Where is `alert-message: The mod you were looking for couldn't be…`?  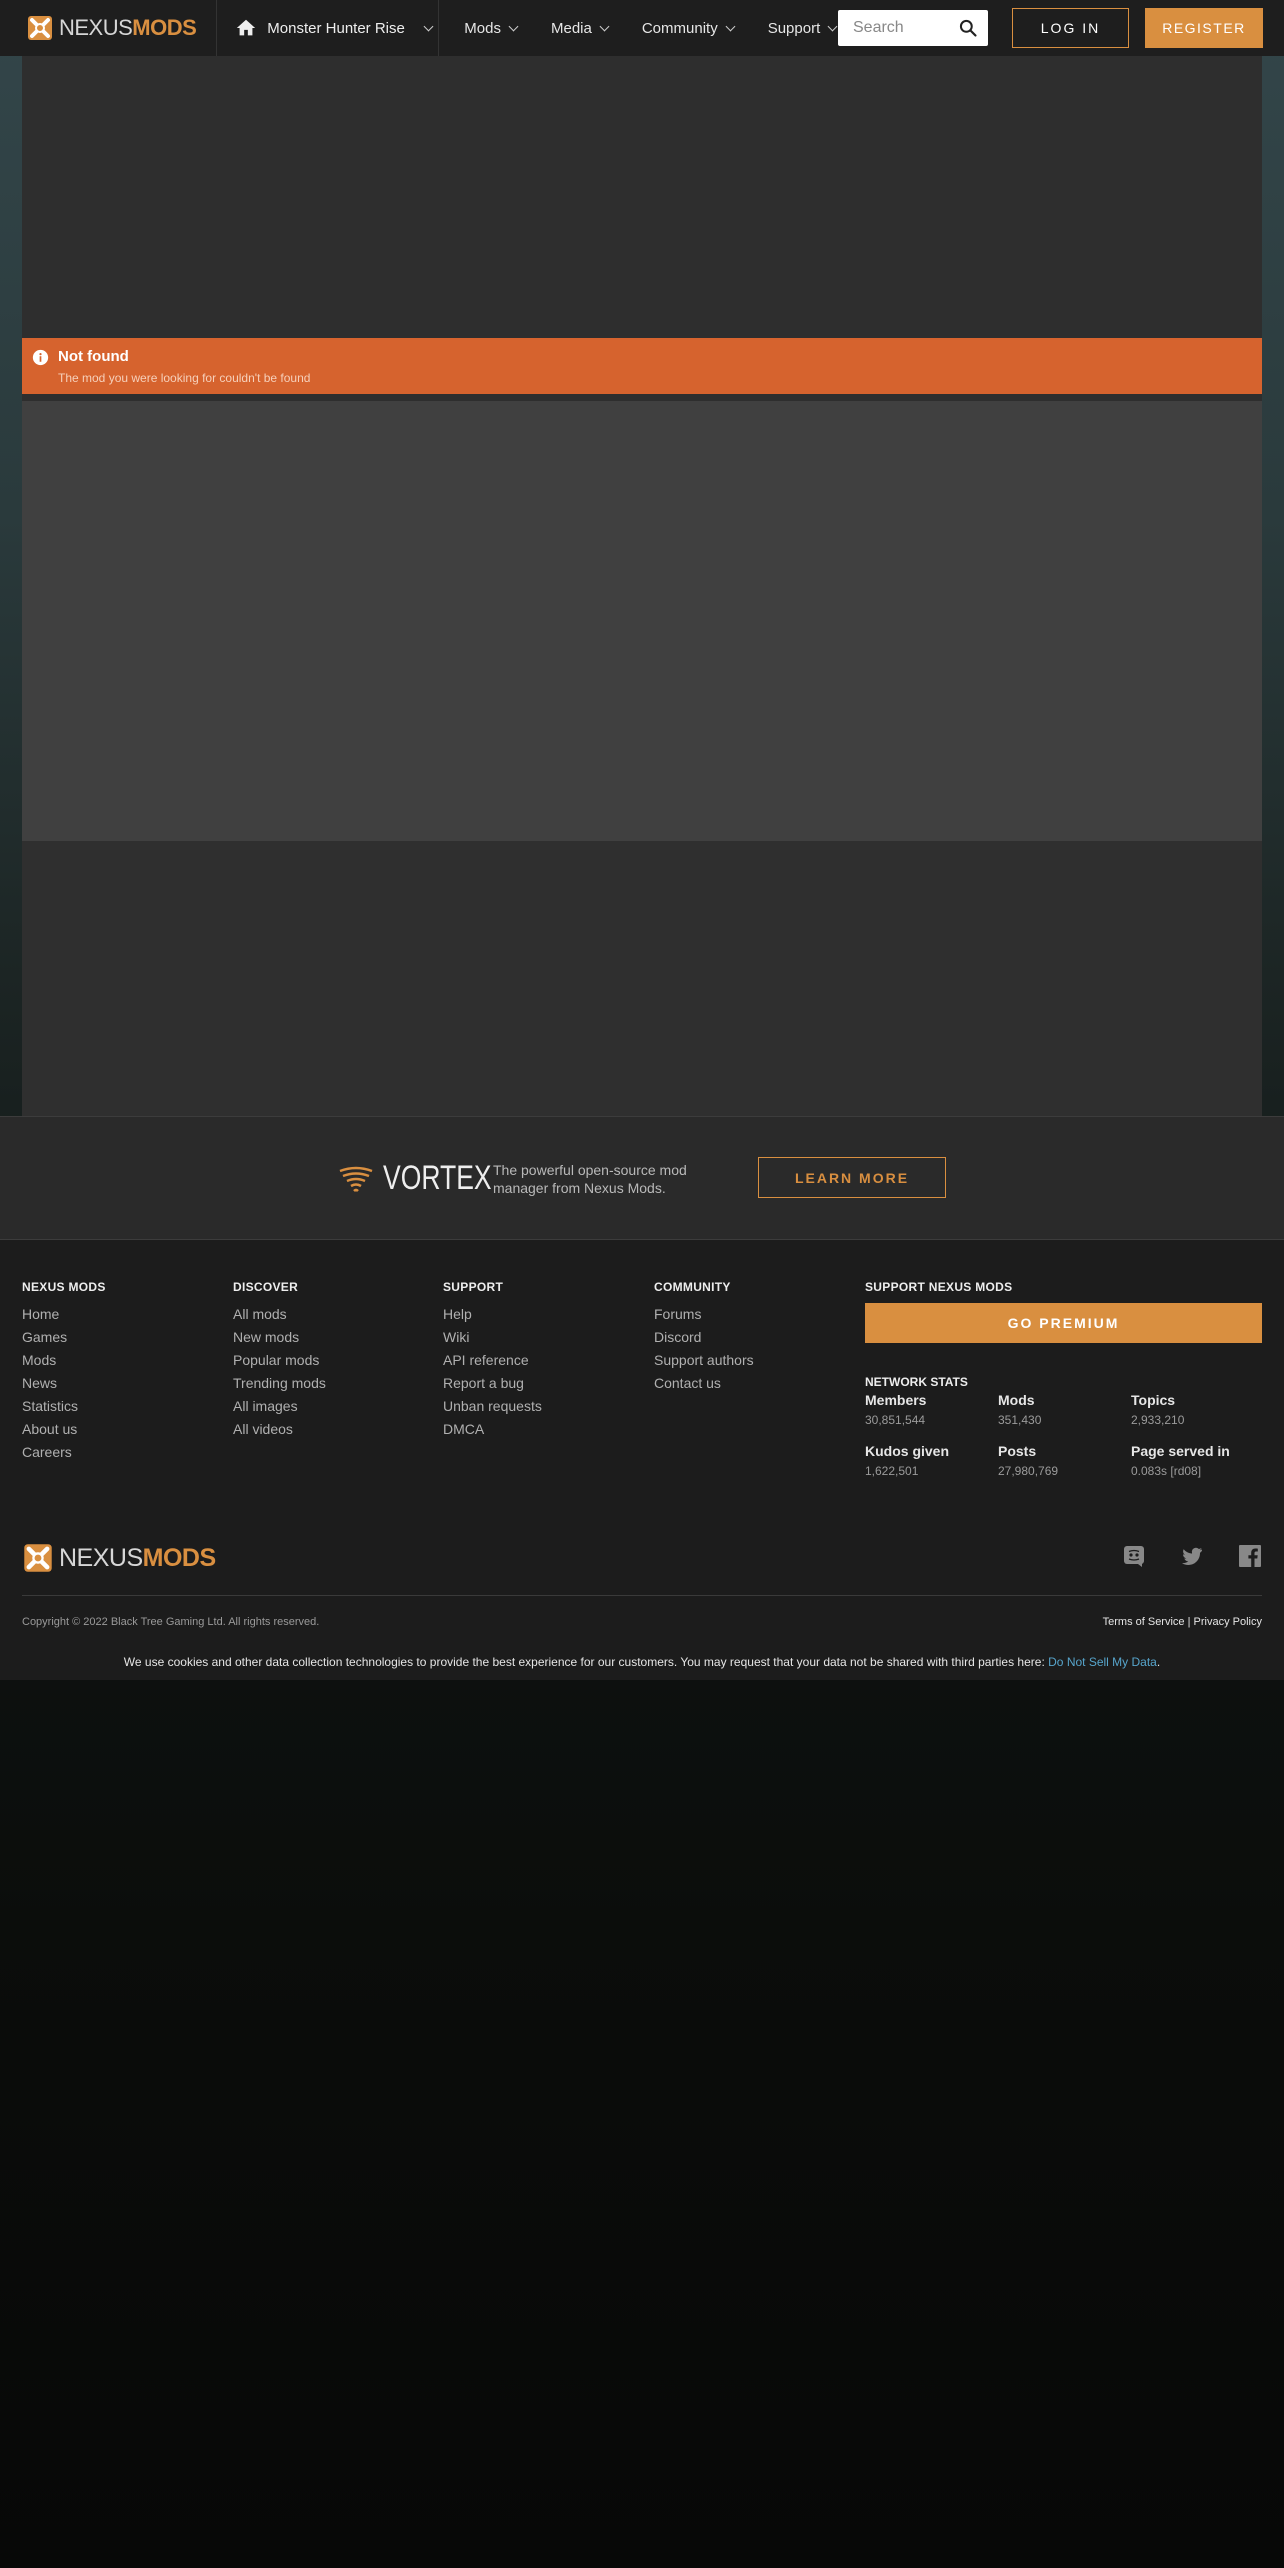 alert-message: The mod you were looking for couldn't be… is located at coordinates (184, 378).